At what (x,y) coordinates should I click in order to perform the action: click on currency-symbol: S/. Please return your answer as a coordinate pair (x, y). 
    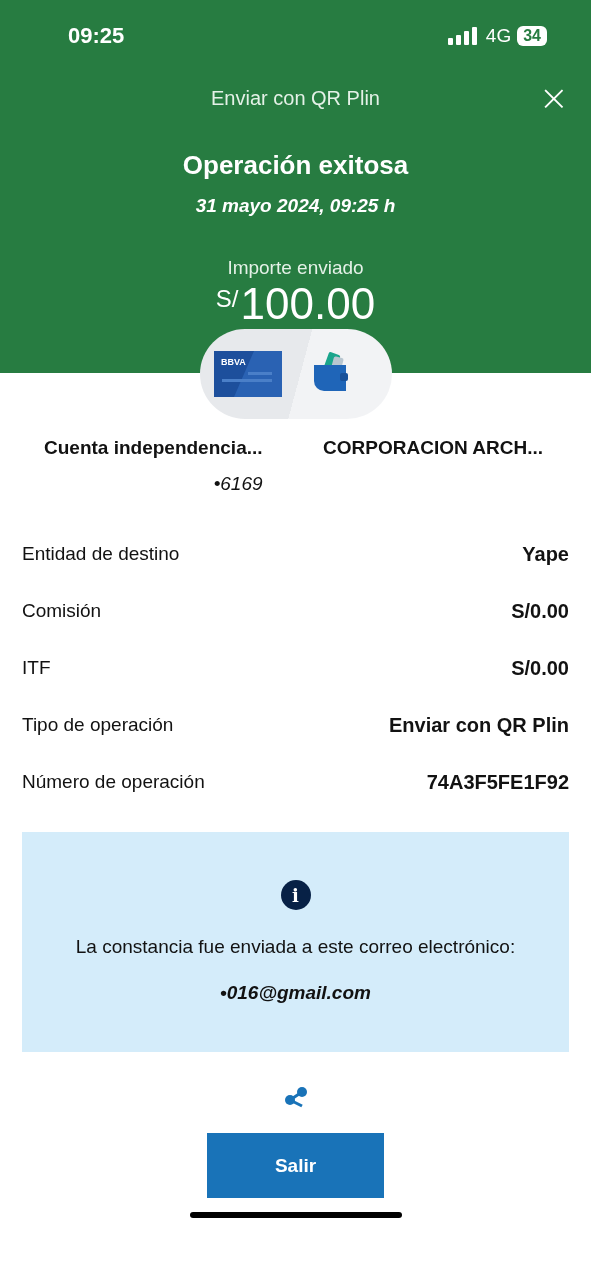
    Looking at the image, I should click on (227, 299).